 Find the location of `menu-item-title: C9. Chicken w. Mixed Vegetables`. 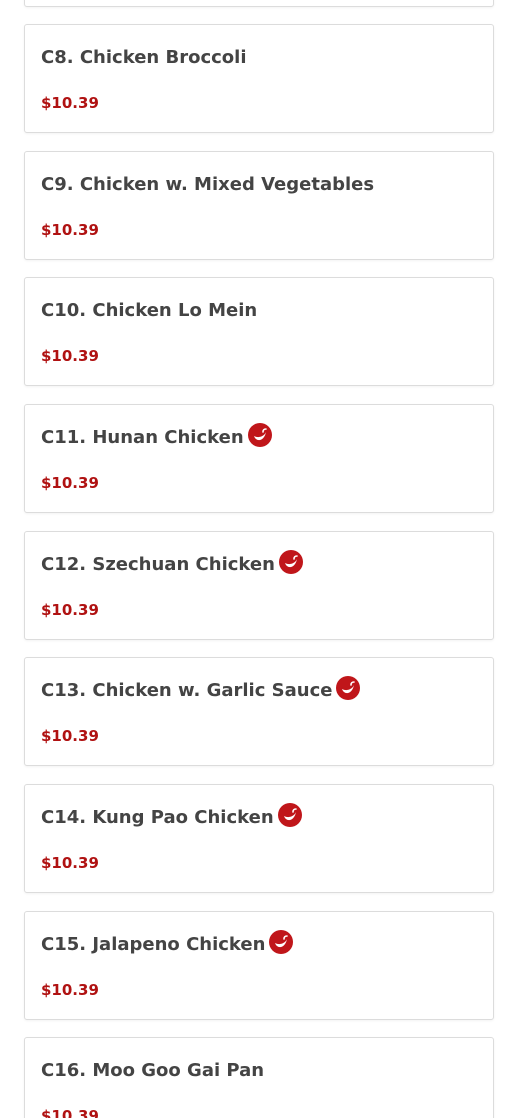

menu-item-title: C9. Chicken w. Mixed Vegetables is located at coordinates (207, 184).